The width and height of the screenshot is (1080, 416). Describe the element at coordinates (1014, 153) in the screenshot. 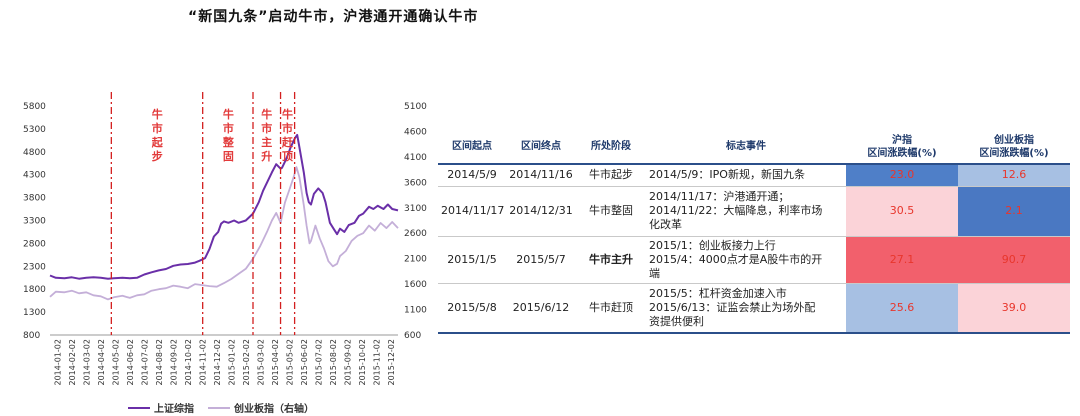

I see `header-gem-line2: 区间涨跌幅(%)` at that location.